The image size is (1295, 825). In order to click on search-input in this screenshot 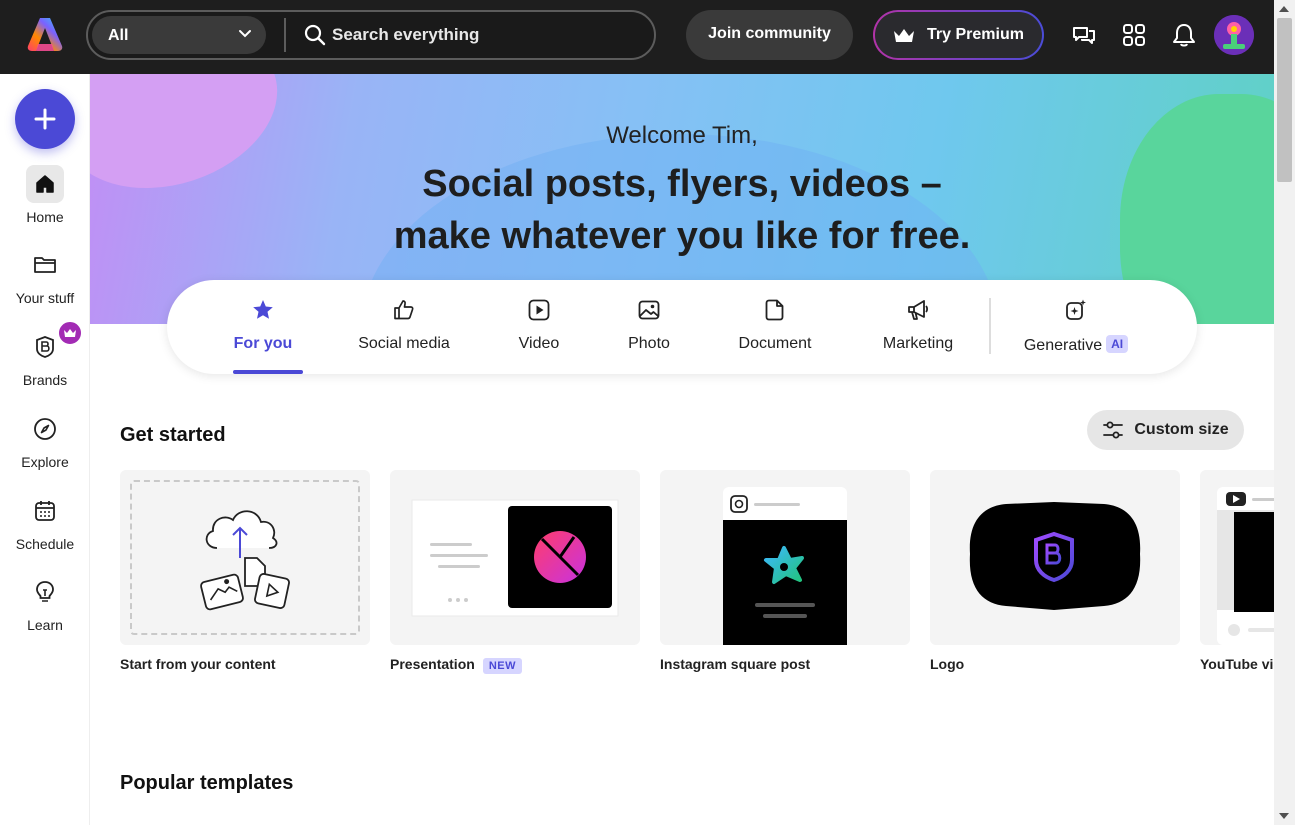, I will do `click(482, 35)`.